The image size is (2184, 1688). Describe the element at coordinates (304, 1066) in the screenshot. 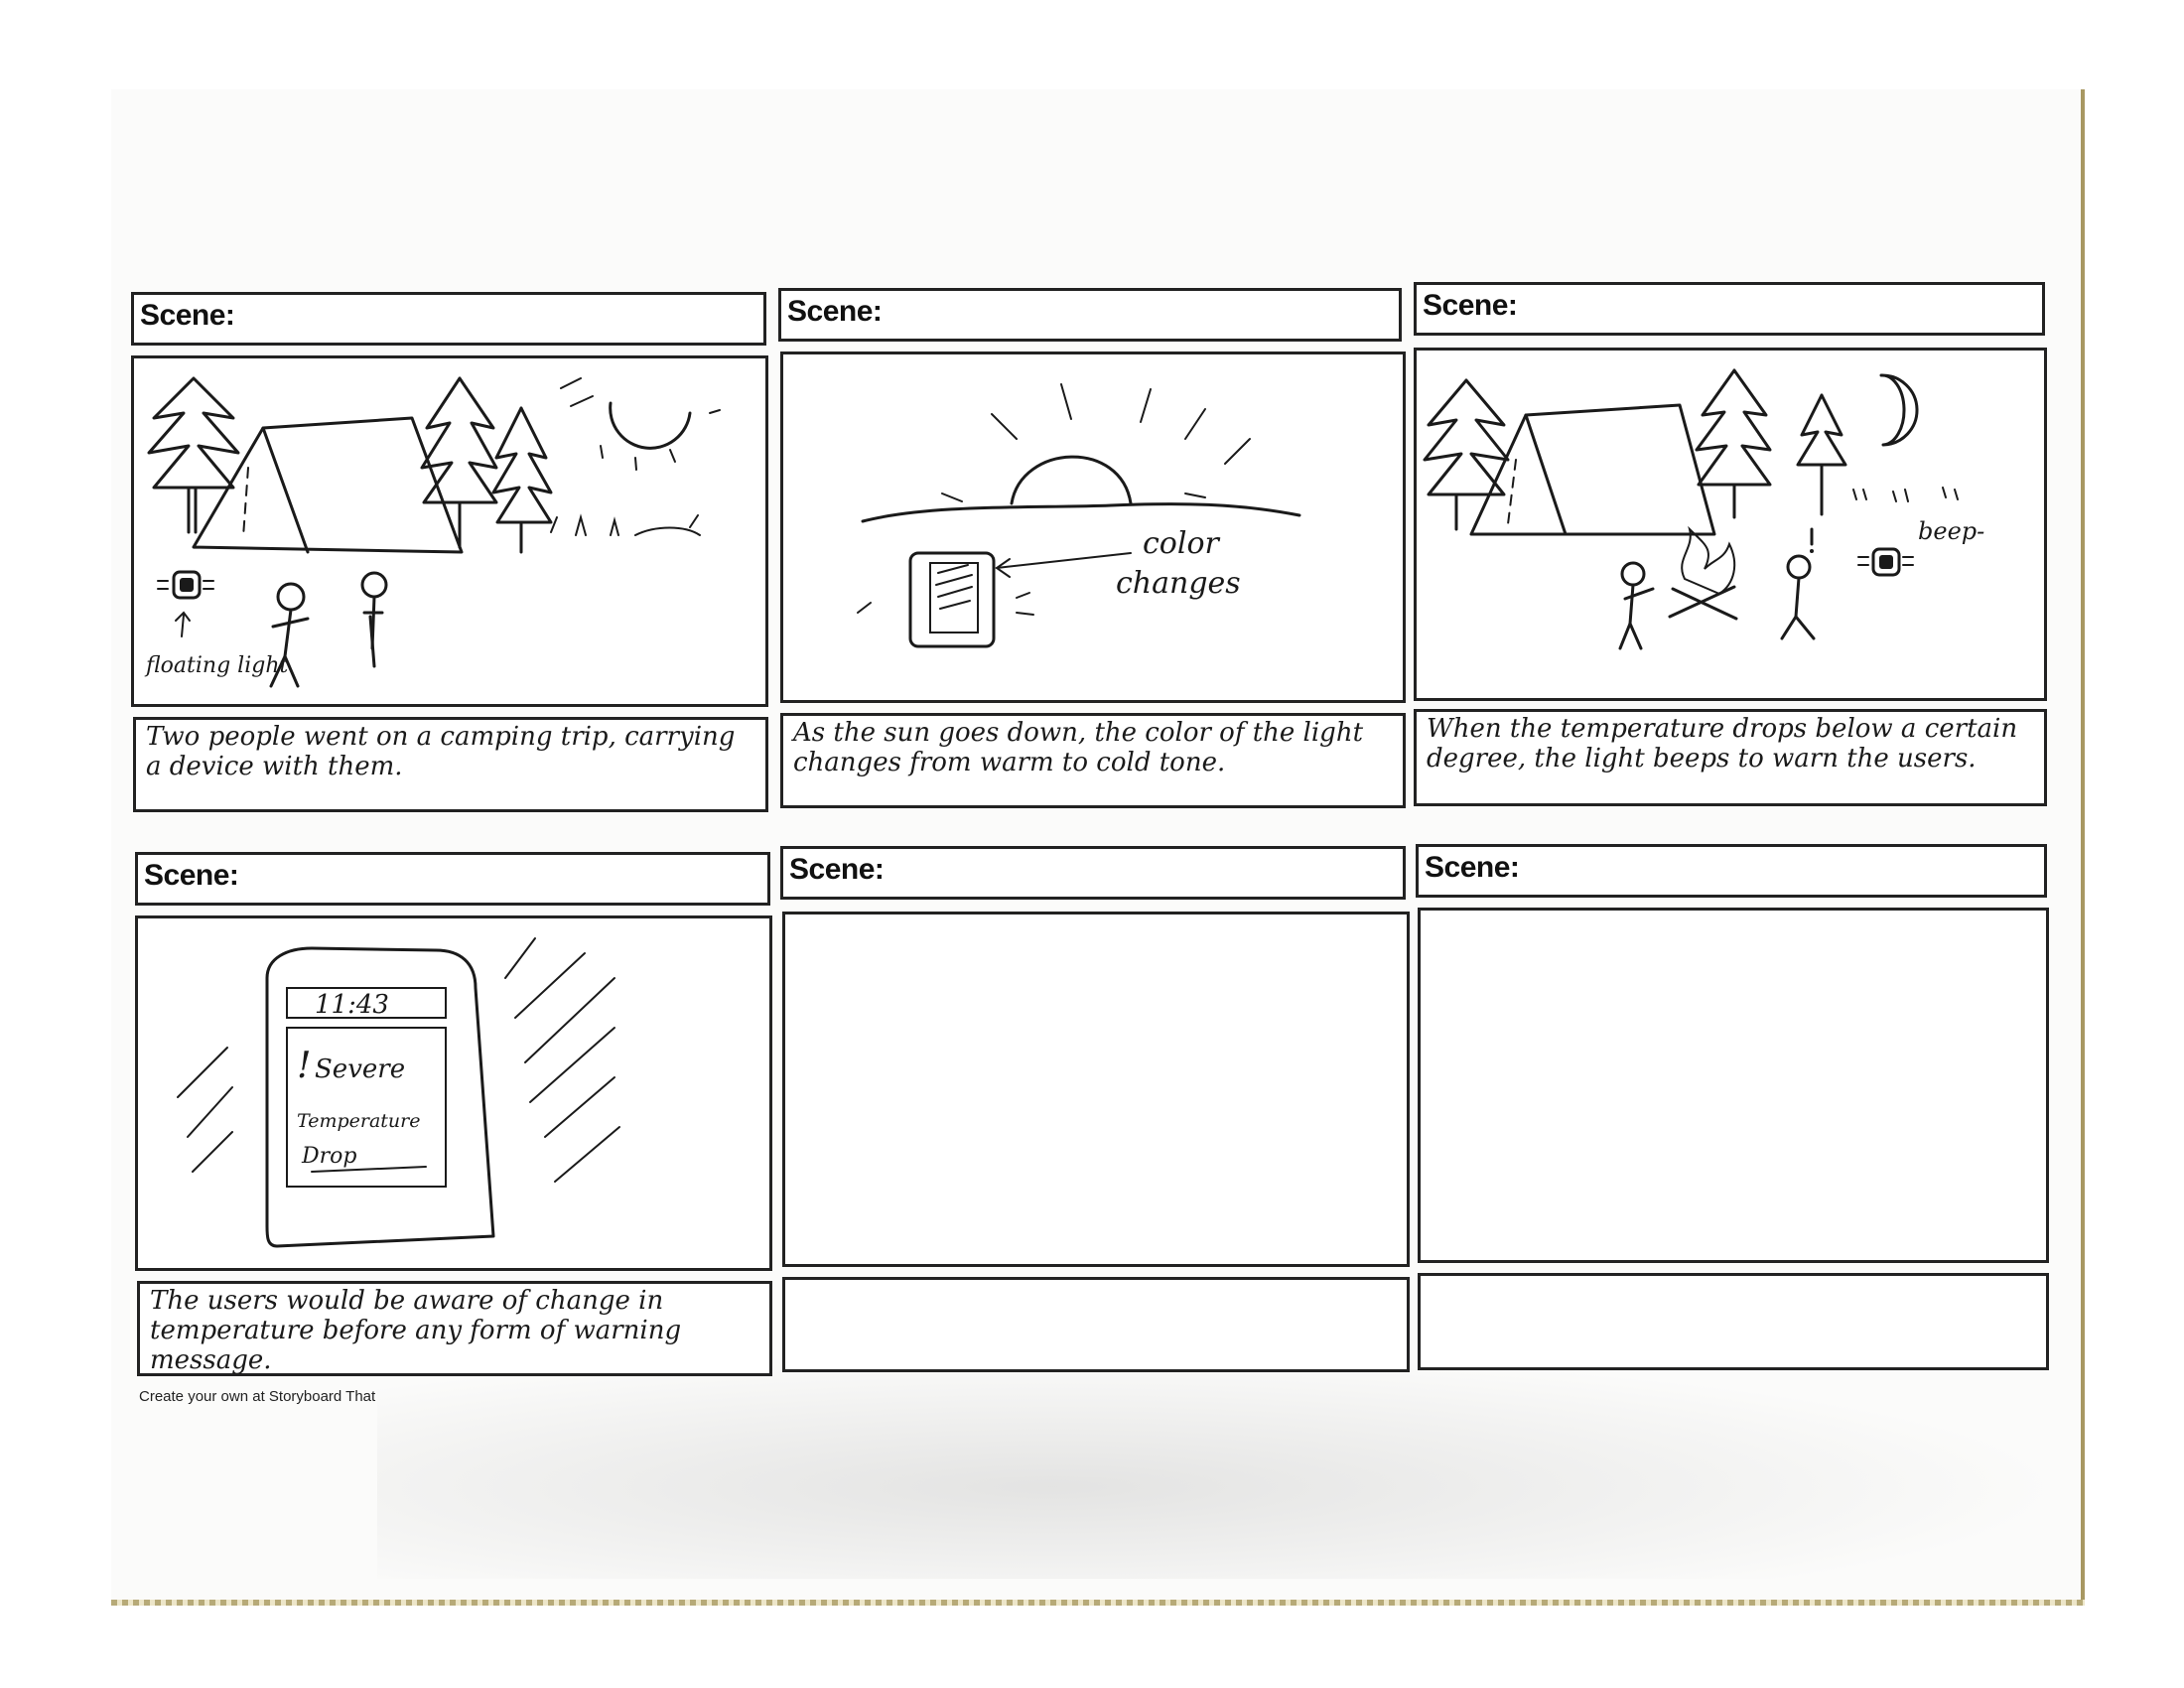

I see `alert-mark: !` at that location.